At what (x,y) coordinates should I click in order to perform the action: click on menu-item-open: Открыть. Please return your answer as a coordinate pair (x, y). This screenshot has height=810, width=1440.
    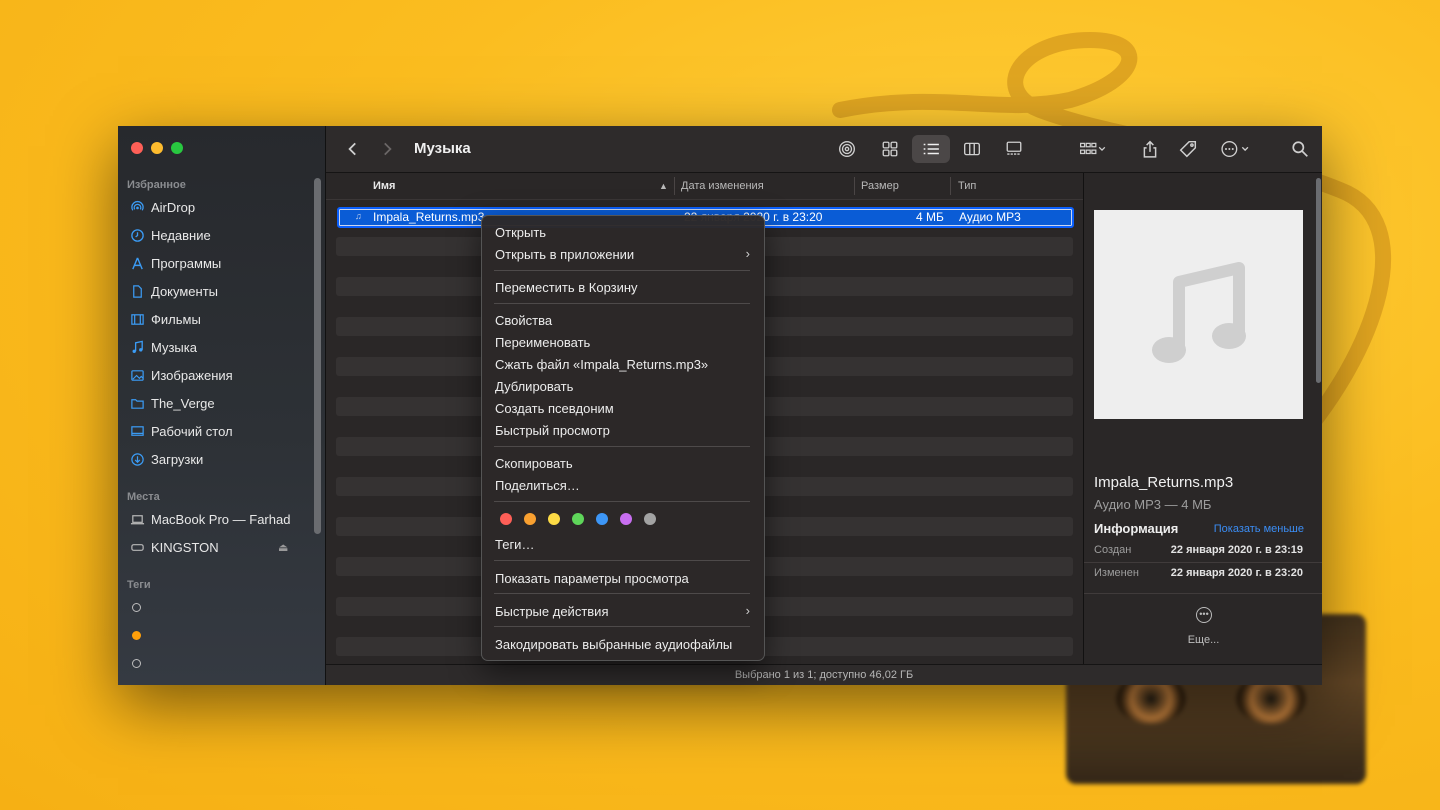
    Looking at the image, I should click on (520, 232).